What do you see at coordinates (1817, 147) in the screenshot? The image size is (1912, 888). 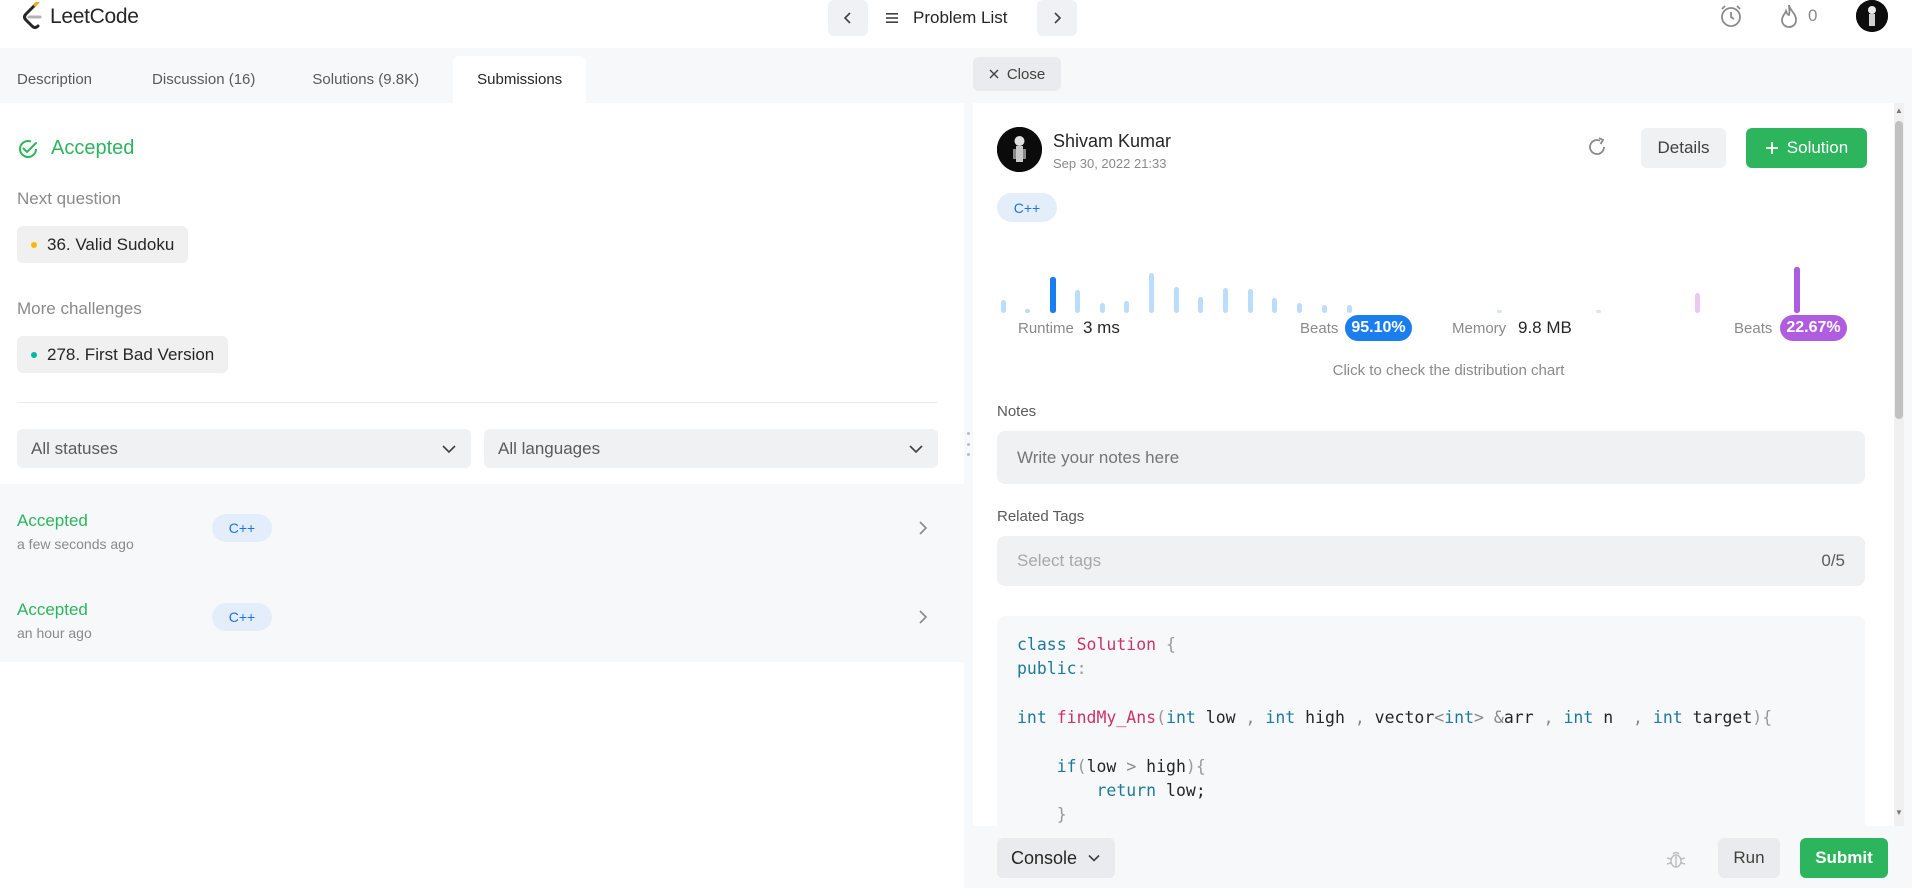 I see `solution-label: Solution` at bounding box center [1817, 147].